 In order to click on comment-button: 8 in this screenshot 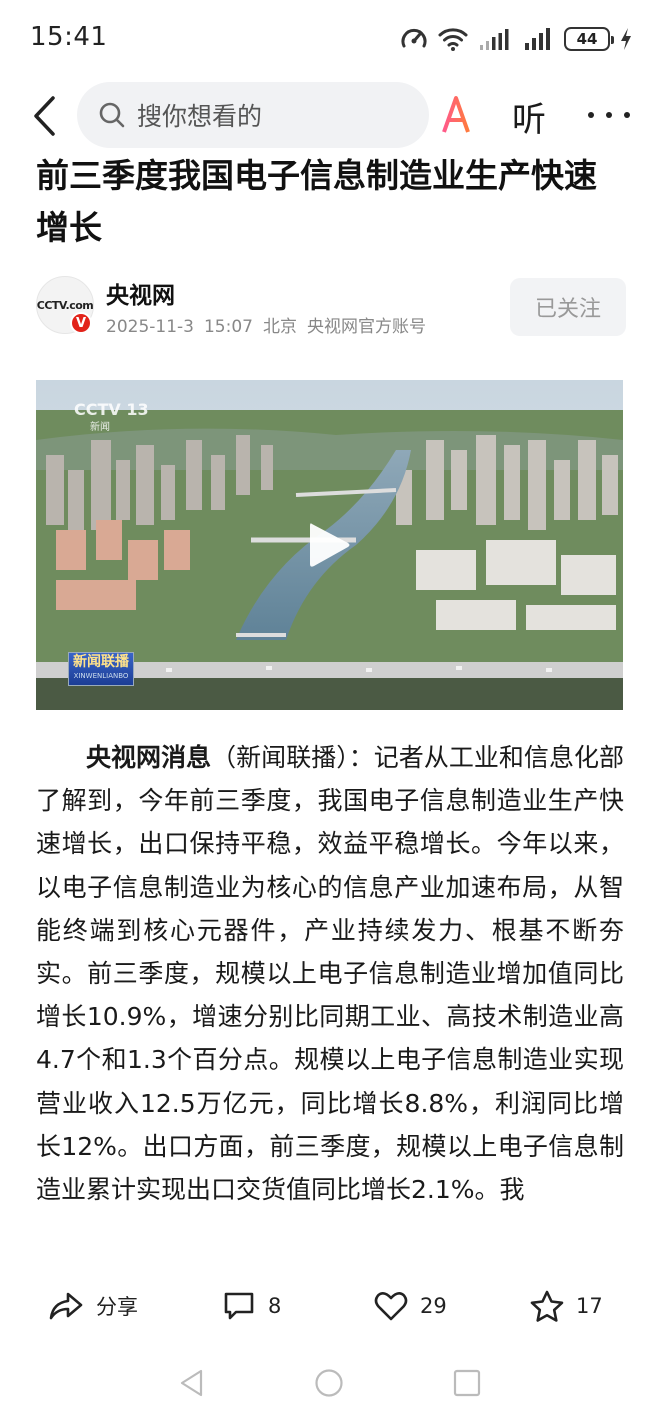, I will do `click(251, 1306)`.